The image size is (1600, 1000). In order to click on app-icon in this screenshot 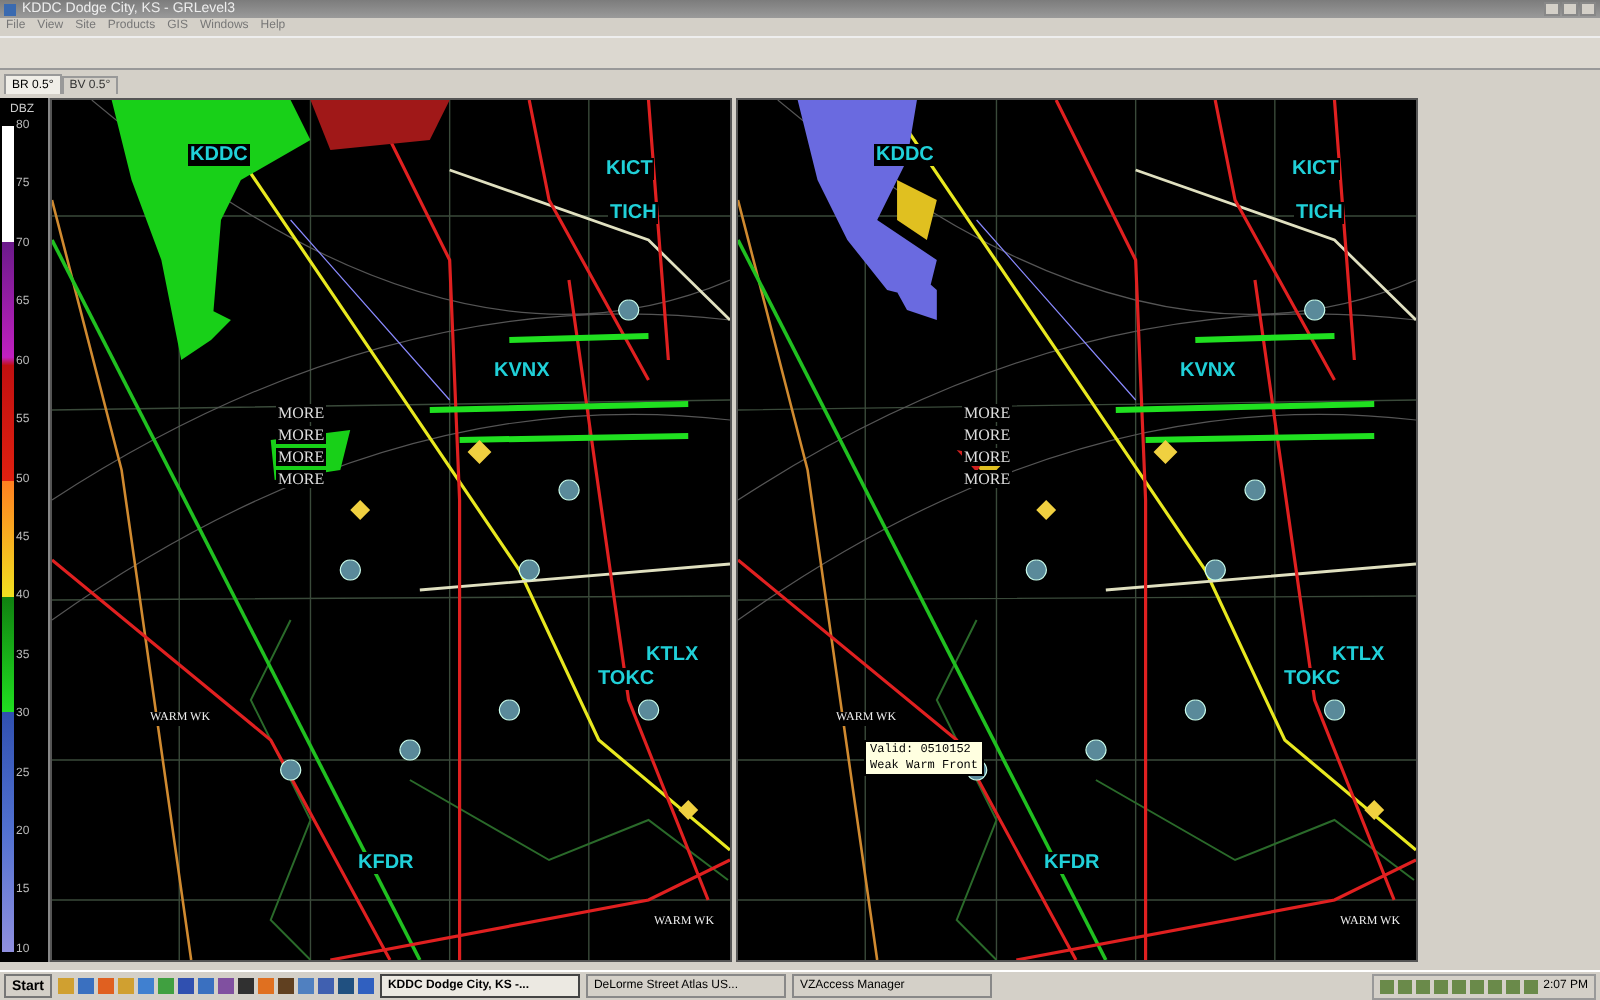, I will do `click(10, 9)`.